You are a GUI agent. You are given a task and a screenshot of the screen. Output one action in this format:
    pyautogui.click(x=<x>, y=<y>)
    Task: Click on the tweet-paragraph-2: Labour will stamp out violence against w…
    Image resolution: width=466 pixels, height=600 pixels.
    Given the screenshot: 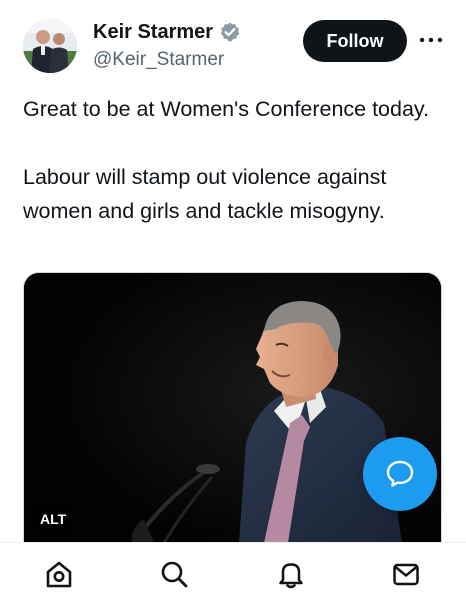 What is the action you would take?
    pyautogui.click(x=205, y=194)
    